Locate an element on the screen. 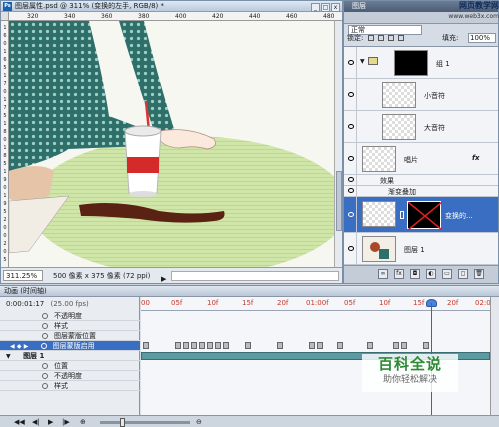  animation-tab: 动画 (时间轴) is located at coordinates (25, 291).